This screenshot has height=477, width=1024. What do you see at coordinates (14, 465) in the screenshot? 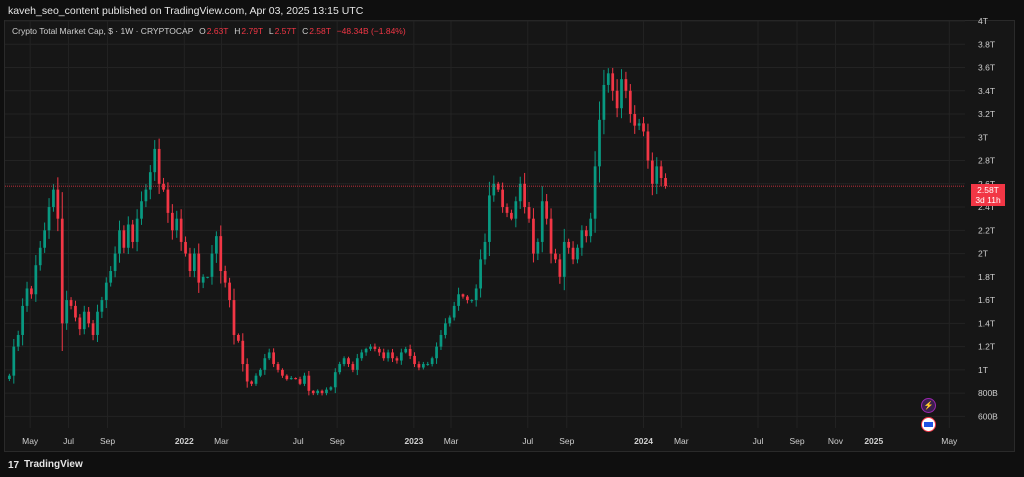
I see `tradingview-logo-icon: 17` at bounding box center [14, 465].